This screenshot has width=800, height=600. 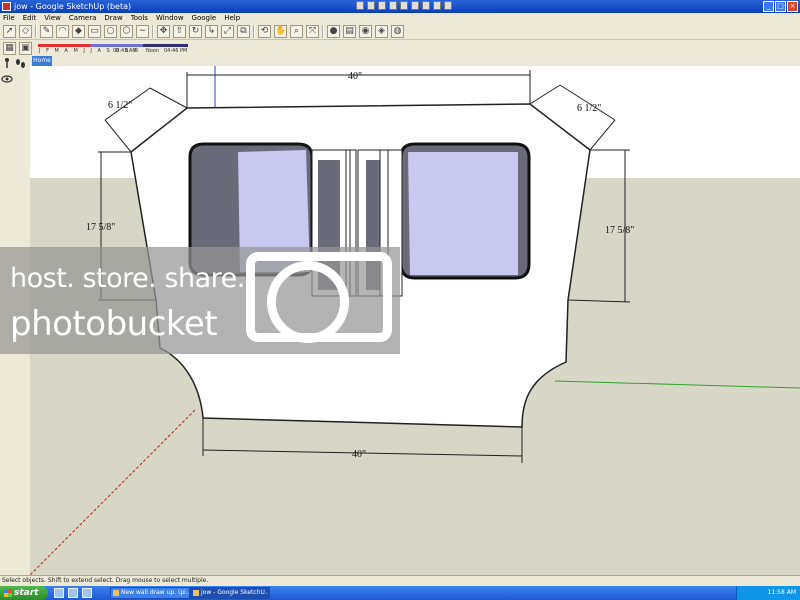 What do you see at coordinates (9, 18) in the screenshot?
I see `menu-file: File` at bounding box center [9, 18].